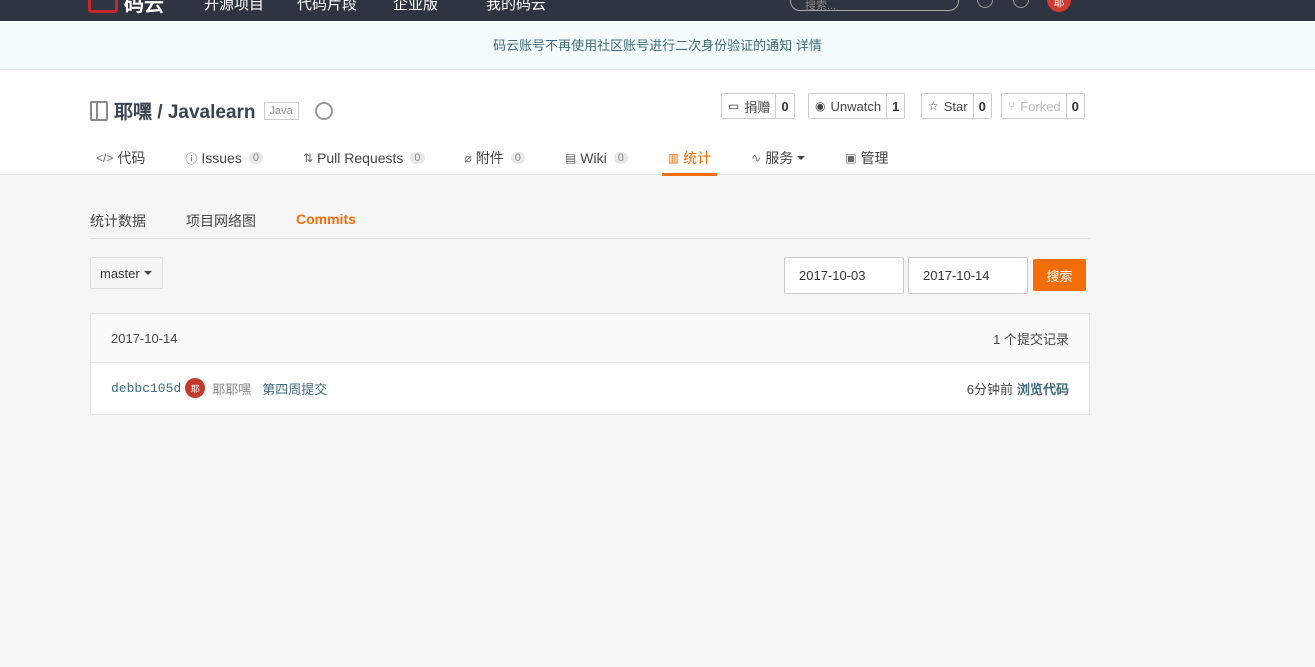  I want to click on subtab-commits: Commits, so click(326, 219).